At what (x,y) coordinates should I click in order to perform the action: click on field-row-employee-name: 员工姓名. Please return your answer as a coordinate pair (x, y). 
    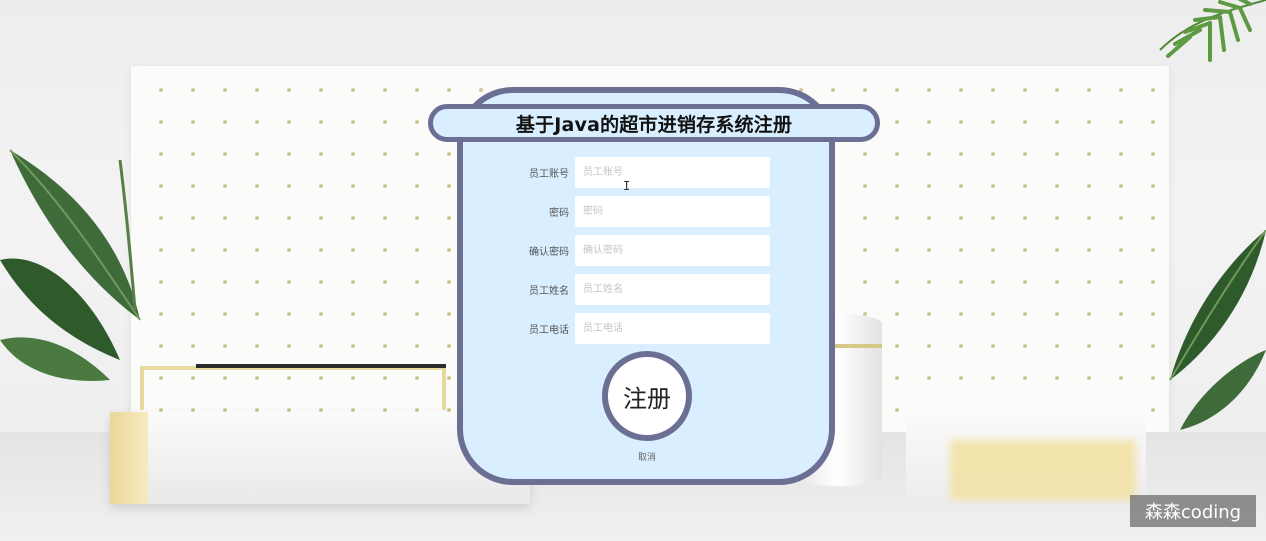
    Looking at the image, I should click on (638, 289).